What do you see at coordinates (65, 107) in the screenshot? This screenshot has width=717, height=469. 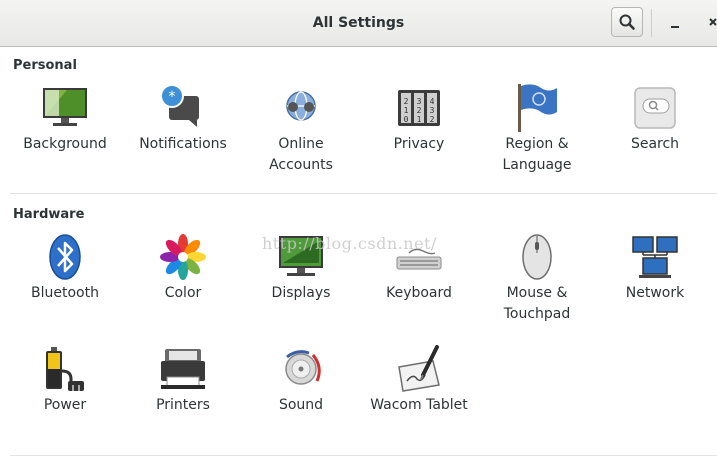 I see `background-icon` at bounding box center [65, 107].